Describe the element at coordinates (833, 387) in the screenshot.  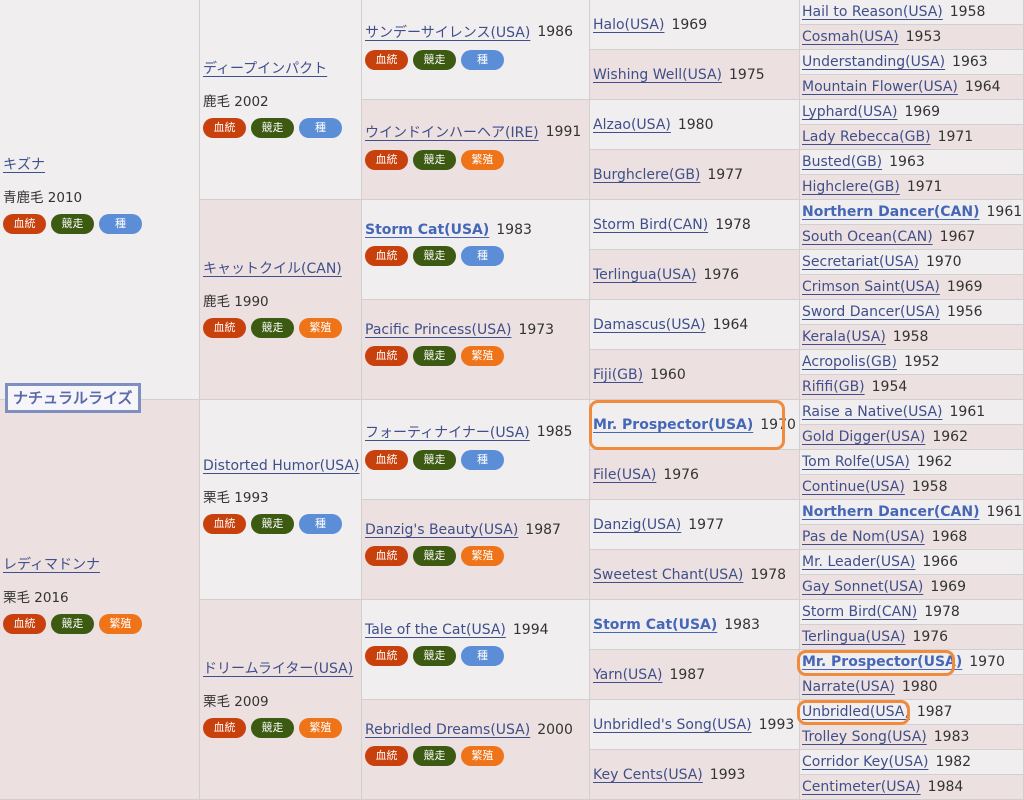
I see `horse-link: Rififi(GB)` at that location.